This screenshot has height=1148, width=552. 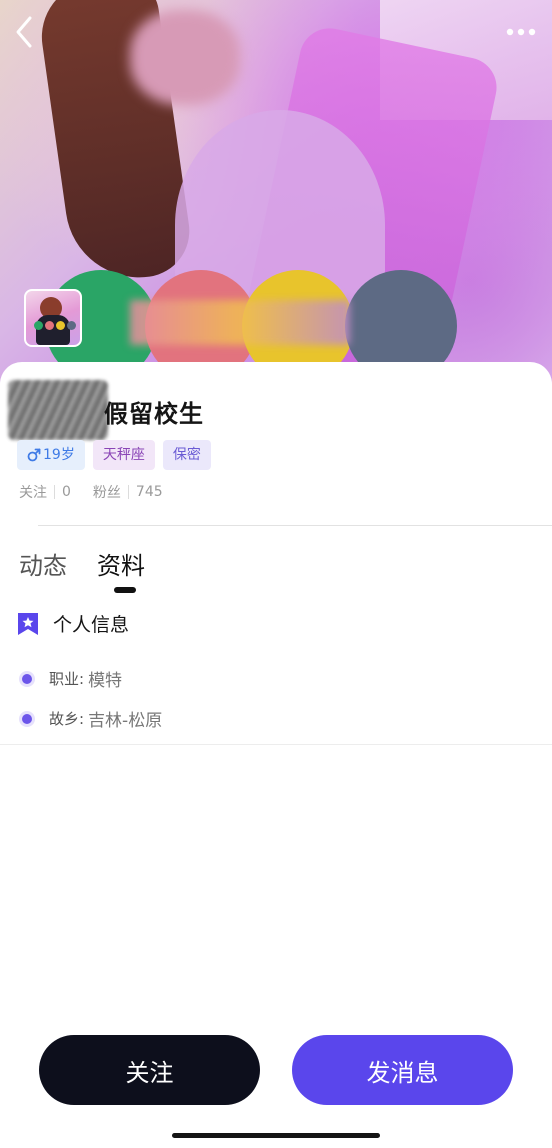 I want to click on back-button, so click(x=25, y=32).